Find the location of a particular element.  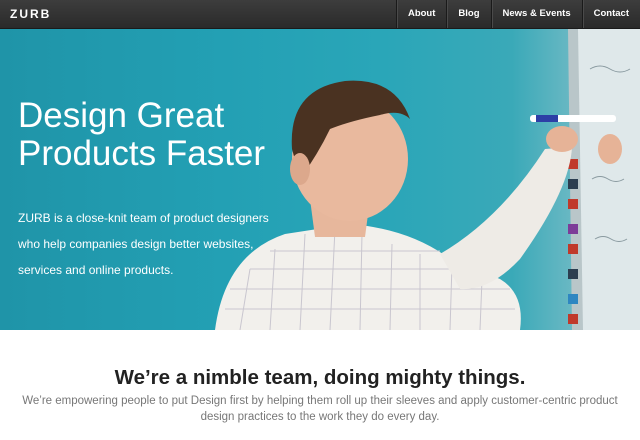

nav-item-contact: Contact is located at coordinates (610, 14).